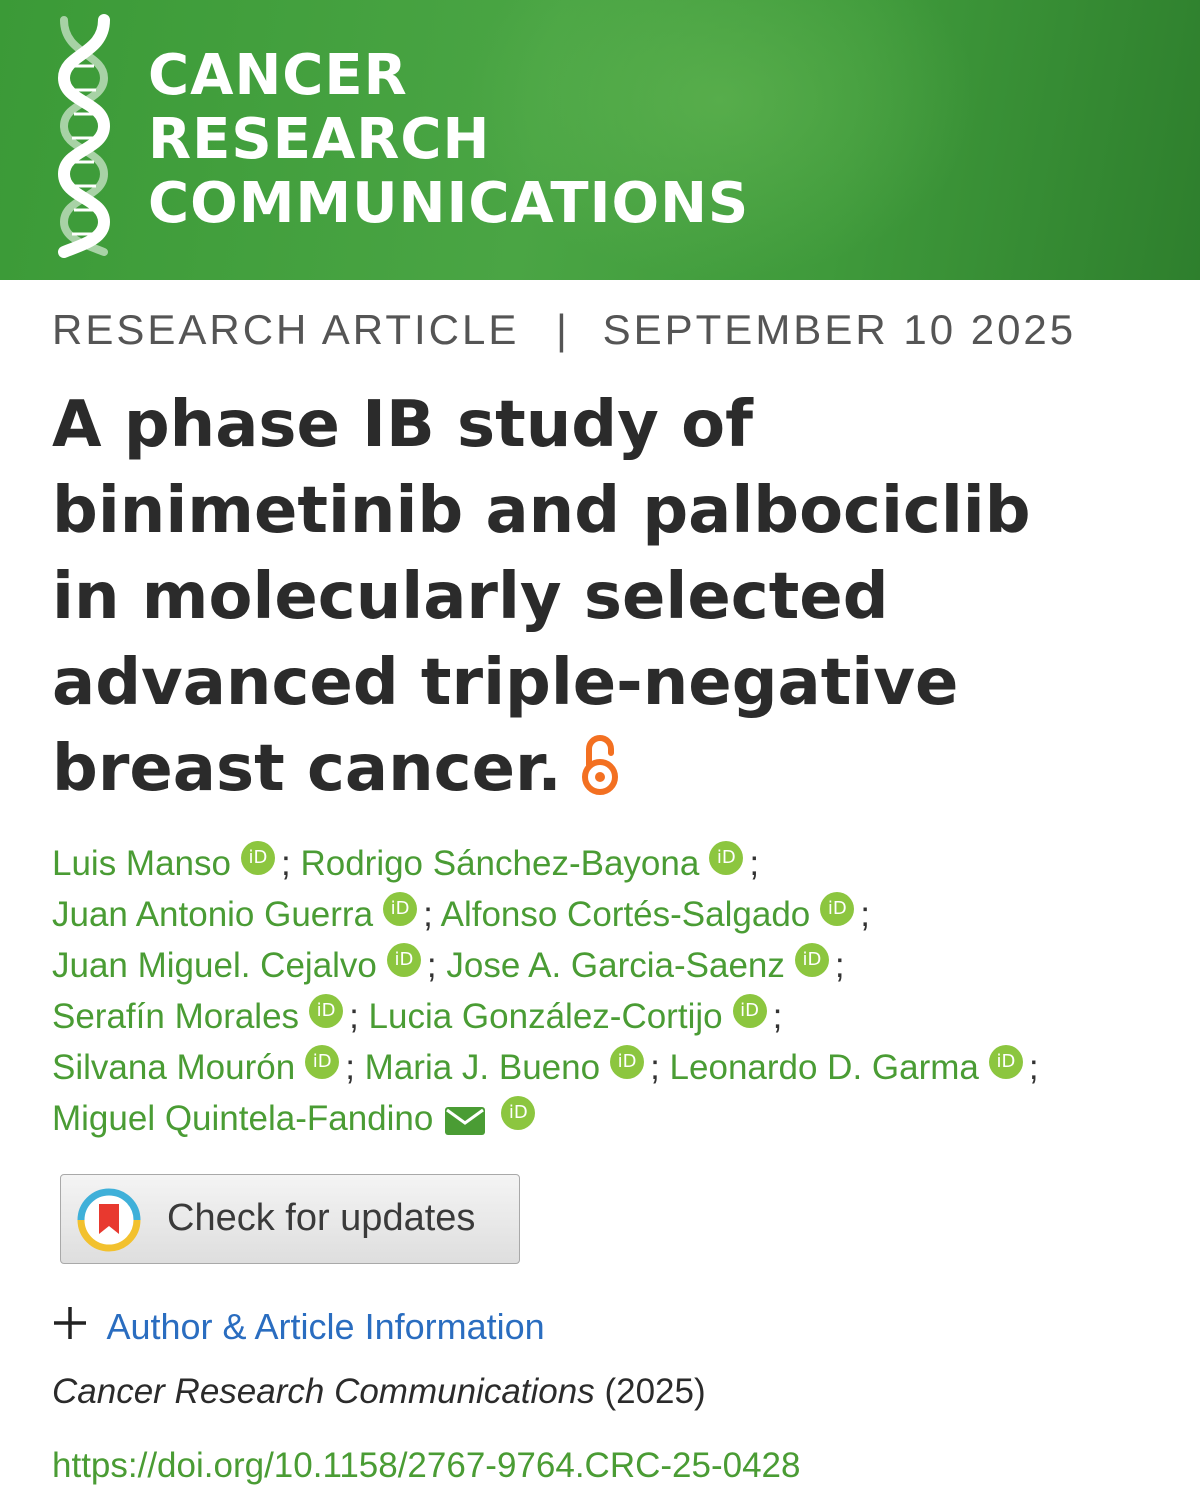 The width and height of the screenshot is (1200, 1500). What do you see at coordinates (626, 914) in the screenshot?
I see `author-link: Alfonso Cortés-Salgado` at bounding box center [626, 914].